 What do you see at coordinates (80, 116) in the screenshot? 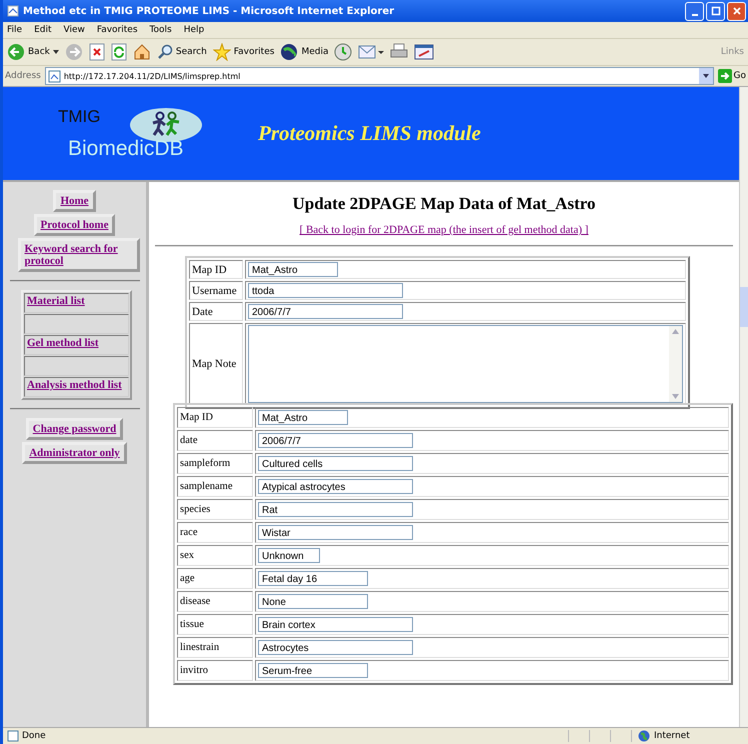
I see `logo-text: TMIG` at bounding box center [80, 116].